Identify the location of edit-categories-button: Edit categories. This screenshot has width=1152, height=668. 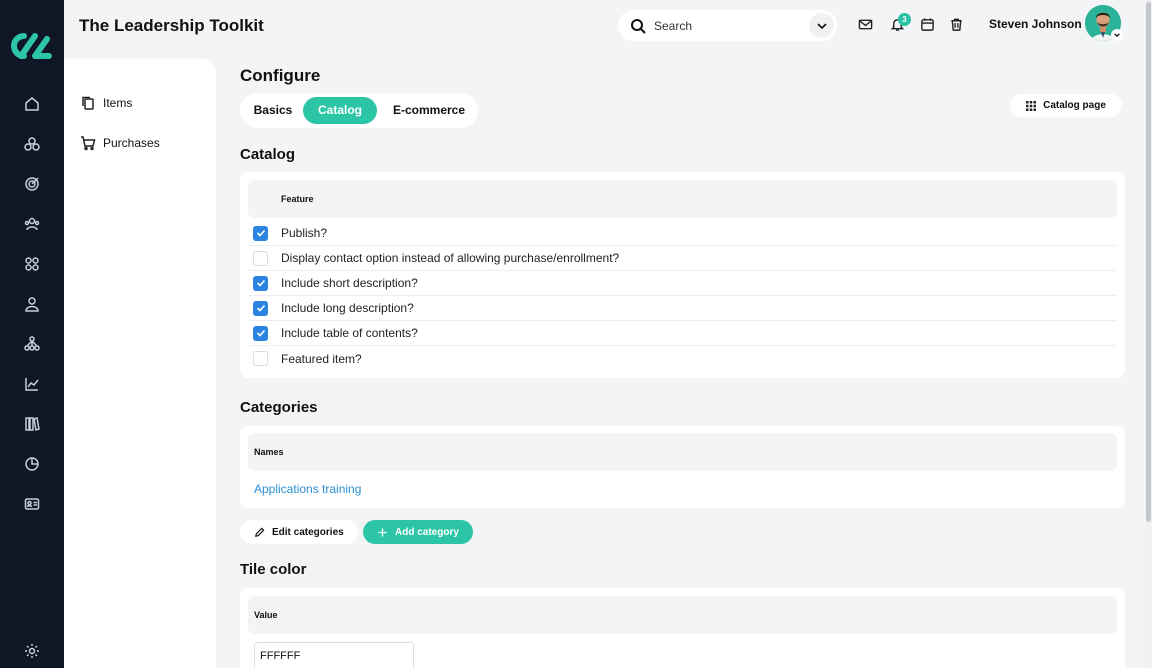
(299, 532).